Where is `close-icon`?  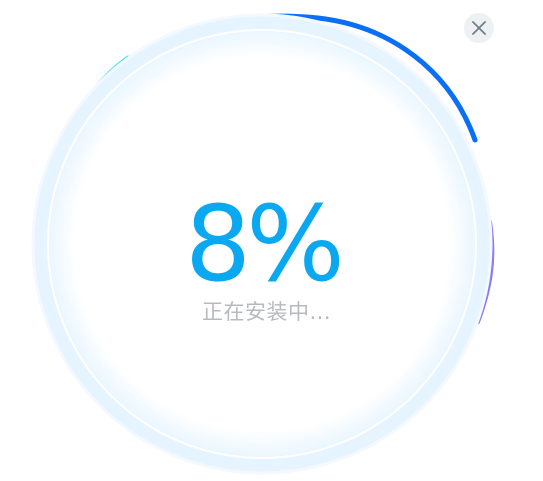
close-icon is located at coordinates (479, 28).